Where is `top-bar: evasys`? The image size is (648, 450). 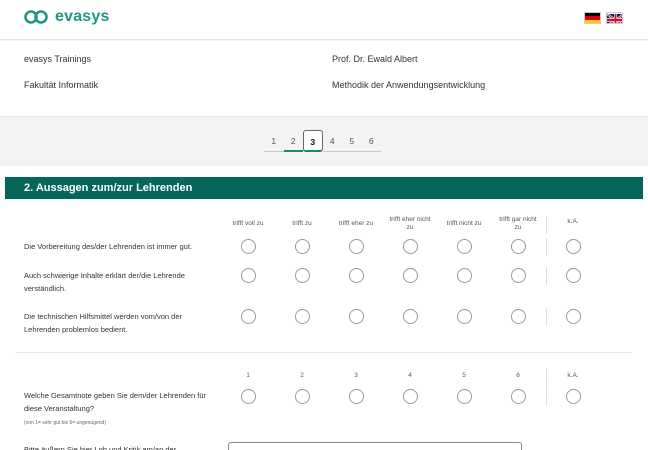
top-bar: evasys is located at coordinates (324, 20).